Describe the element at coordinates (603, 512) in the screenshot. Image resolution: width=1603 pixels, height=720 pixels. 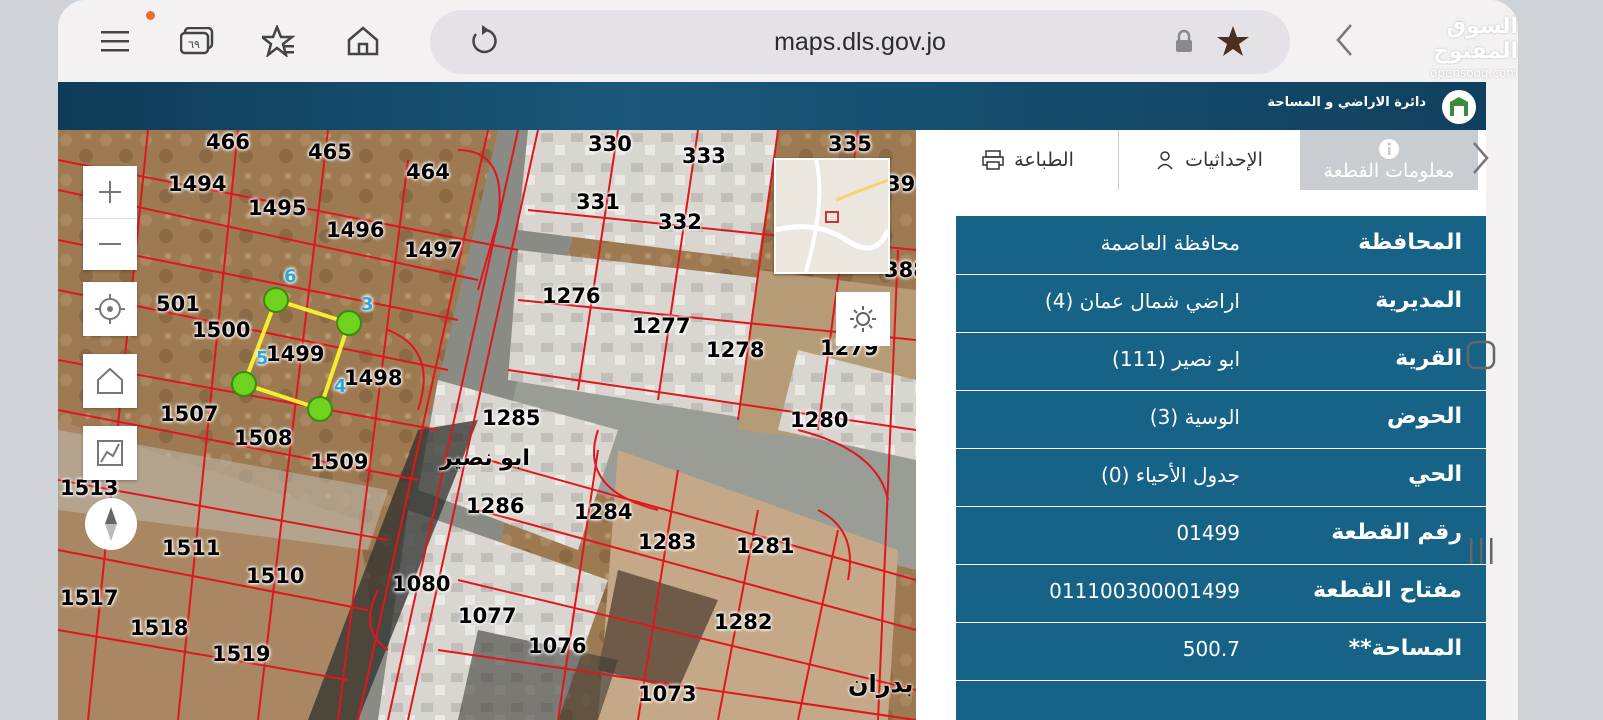
I see `parcel-label: 1284` at that location.